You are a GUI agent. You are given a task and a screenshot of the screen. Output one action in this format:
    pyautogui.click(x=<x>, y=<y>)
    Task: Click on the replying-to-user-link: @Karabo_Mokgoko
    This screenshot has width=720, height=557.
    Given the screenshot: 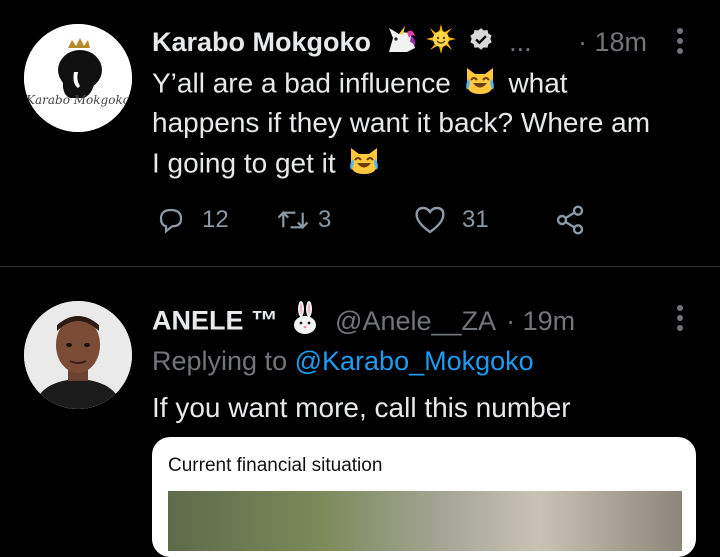 What is the action you would take?
    pyautogui.click(x=414, y=361)
    